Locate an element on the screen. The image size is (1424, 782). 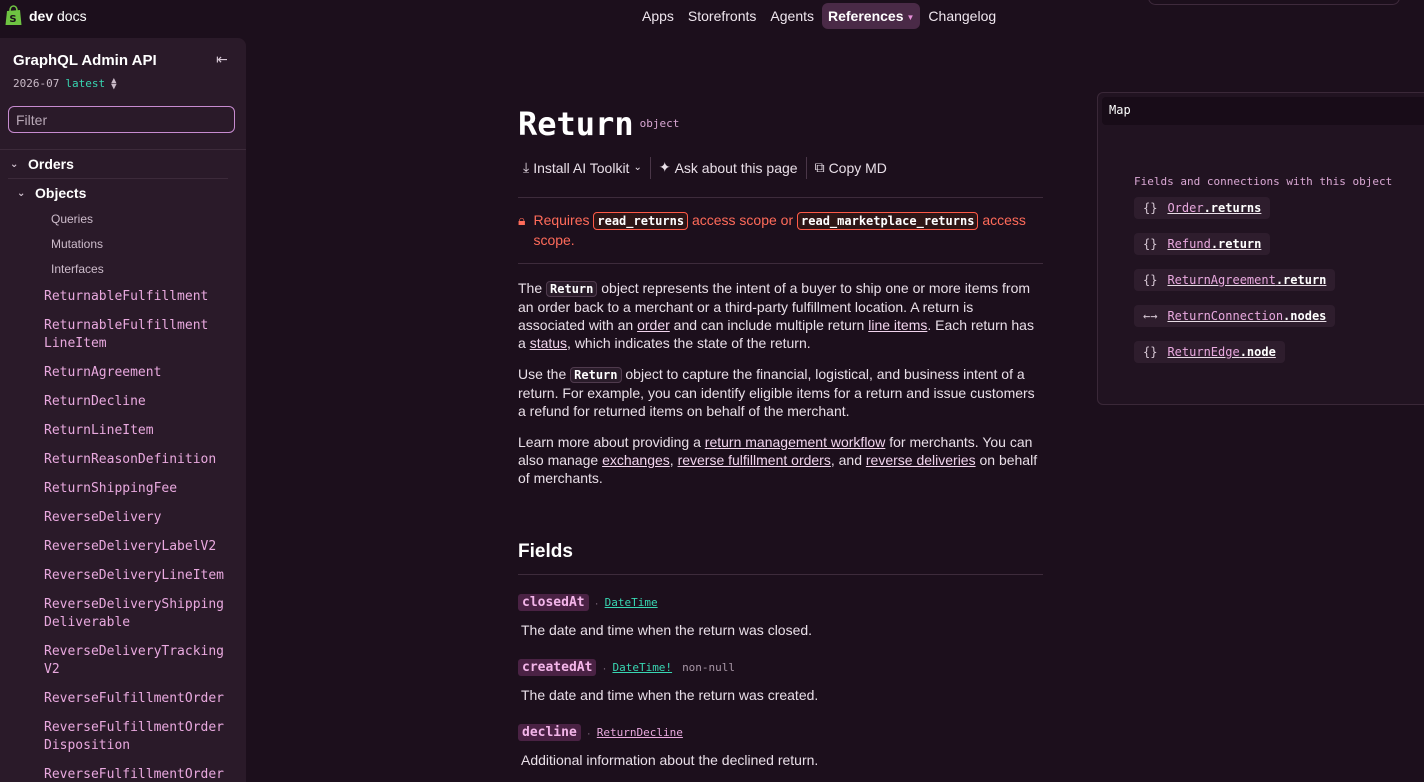
sidebar-object-item: ReverseFulfillmentOrder Disposition is located at coordinates (139, 737).